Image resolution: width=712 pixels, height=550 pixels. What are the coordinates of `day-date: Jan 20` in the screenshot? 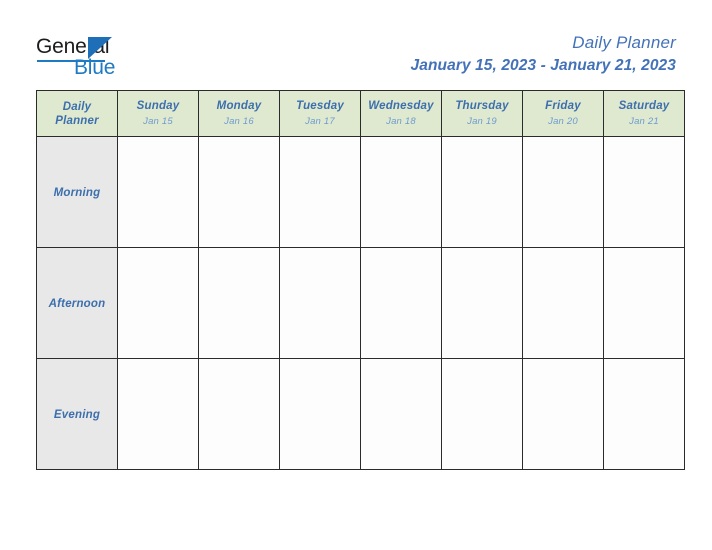 It's located at (563, 121).